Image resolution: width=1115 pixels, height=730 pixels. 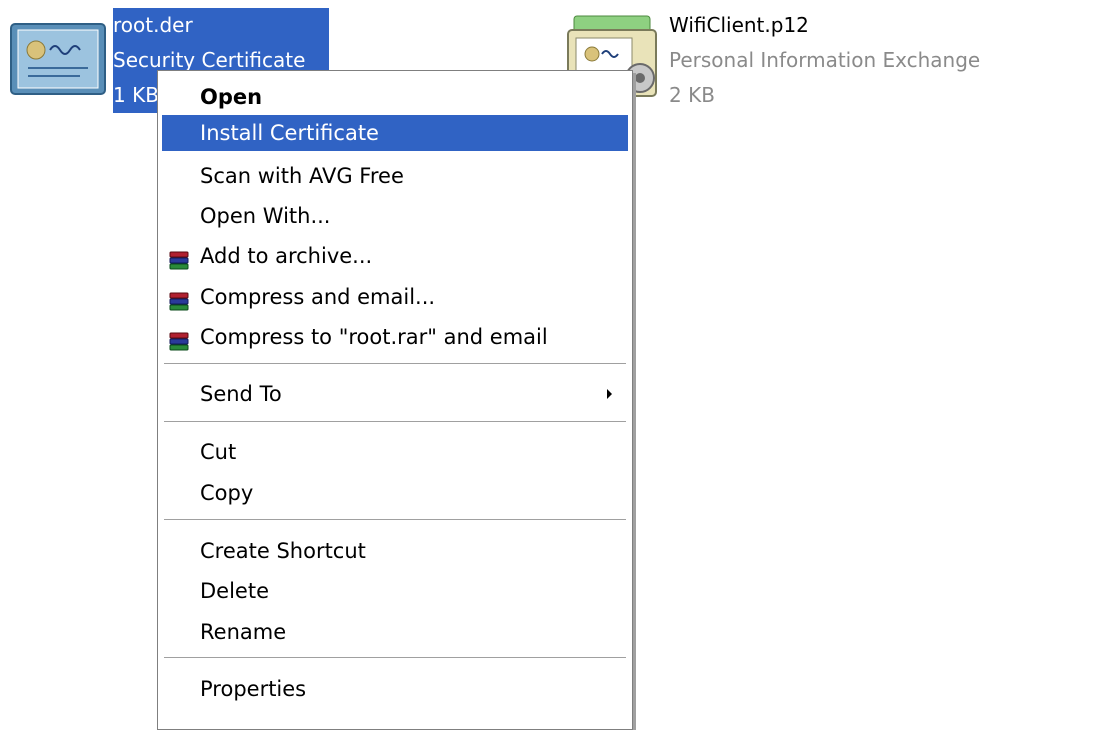 I want to click on menu-item-label: Compress to "root.rar" and email, so click(x=374, y=337).